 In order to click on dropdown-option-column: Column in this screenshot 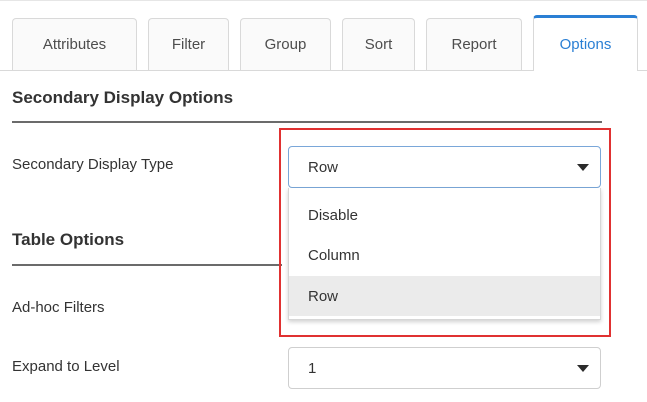, I will do `click(444, 255)`.